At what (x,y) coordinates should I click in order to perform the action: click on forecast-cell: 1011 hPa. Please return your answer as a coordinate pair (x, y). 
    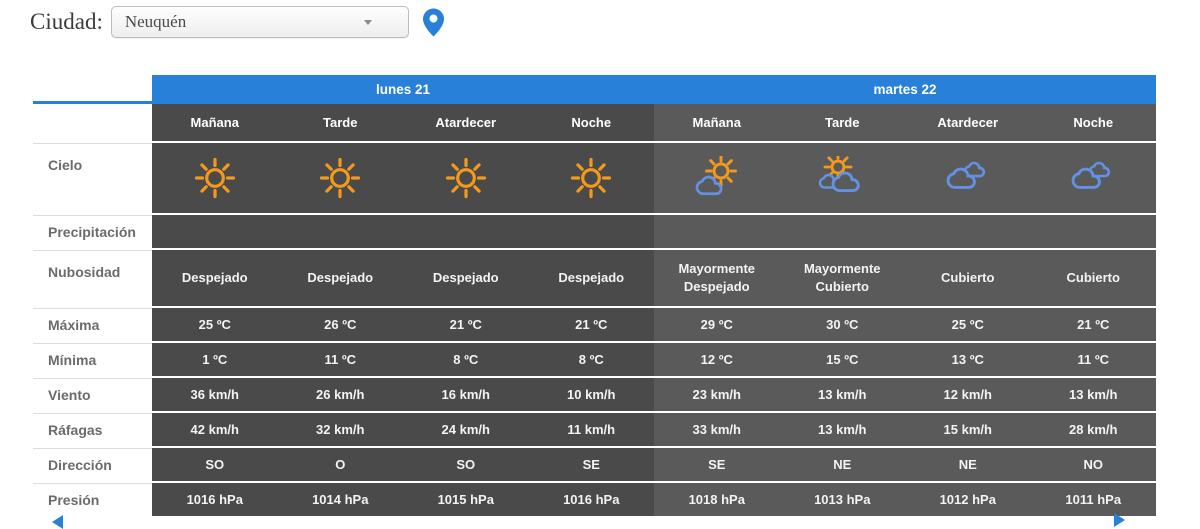
    Looking at the image, I should click on (1093, 499).